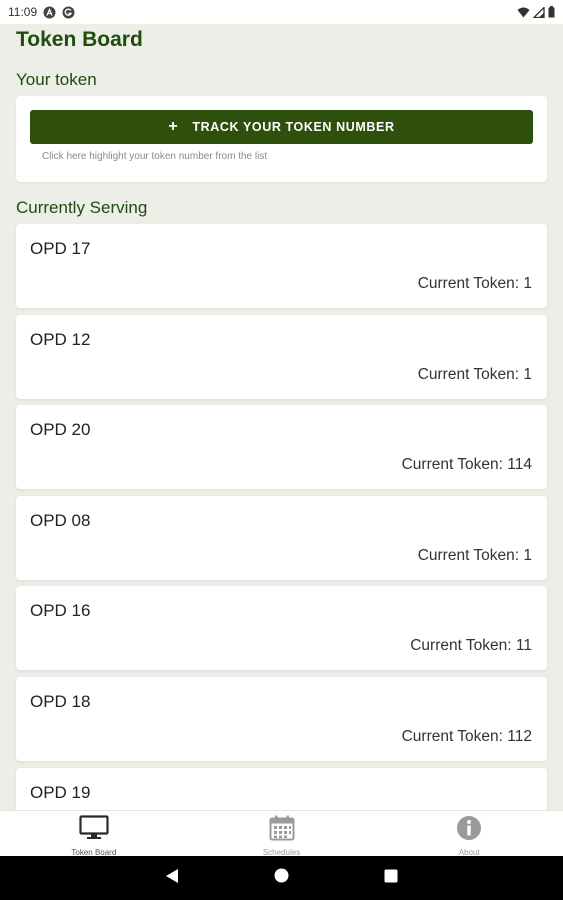 The image size is (563, 900). I want to click on your-token-heading: Your token, so click(56, 79).